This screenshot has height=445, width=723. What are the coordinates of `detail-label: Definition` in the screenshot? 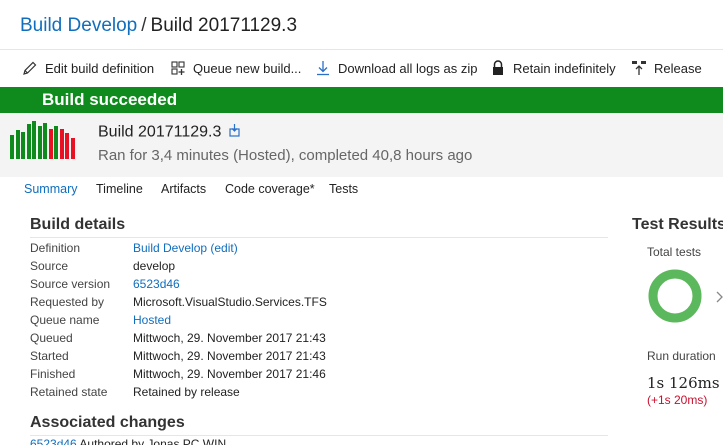 It's located at (55, 248).